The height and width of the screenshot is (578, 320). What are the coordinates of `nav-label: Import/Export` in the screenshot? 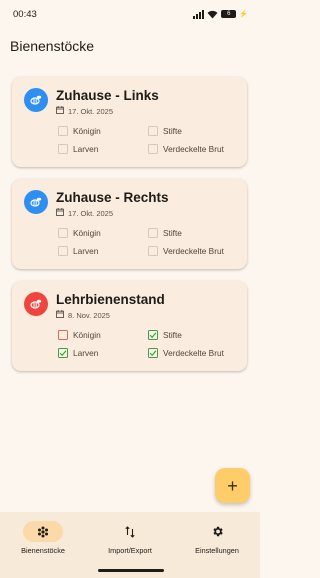 It's located at (130, 550).